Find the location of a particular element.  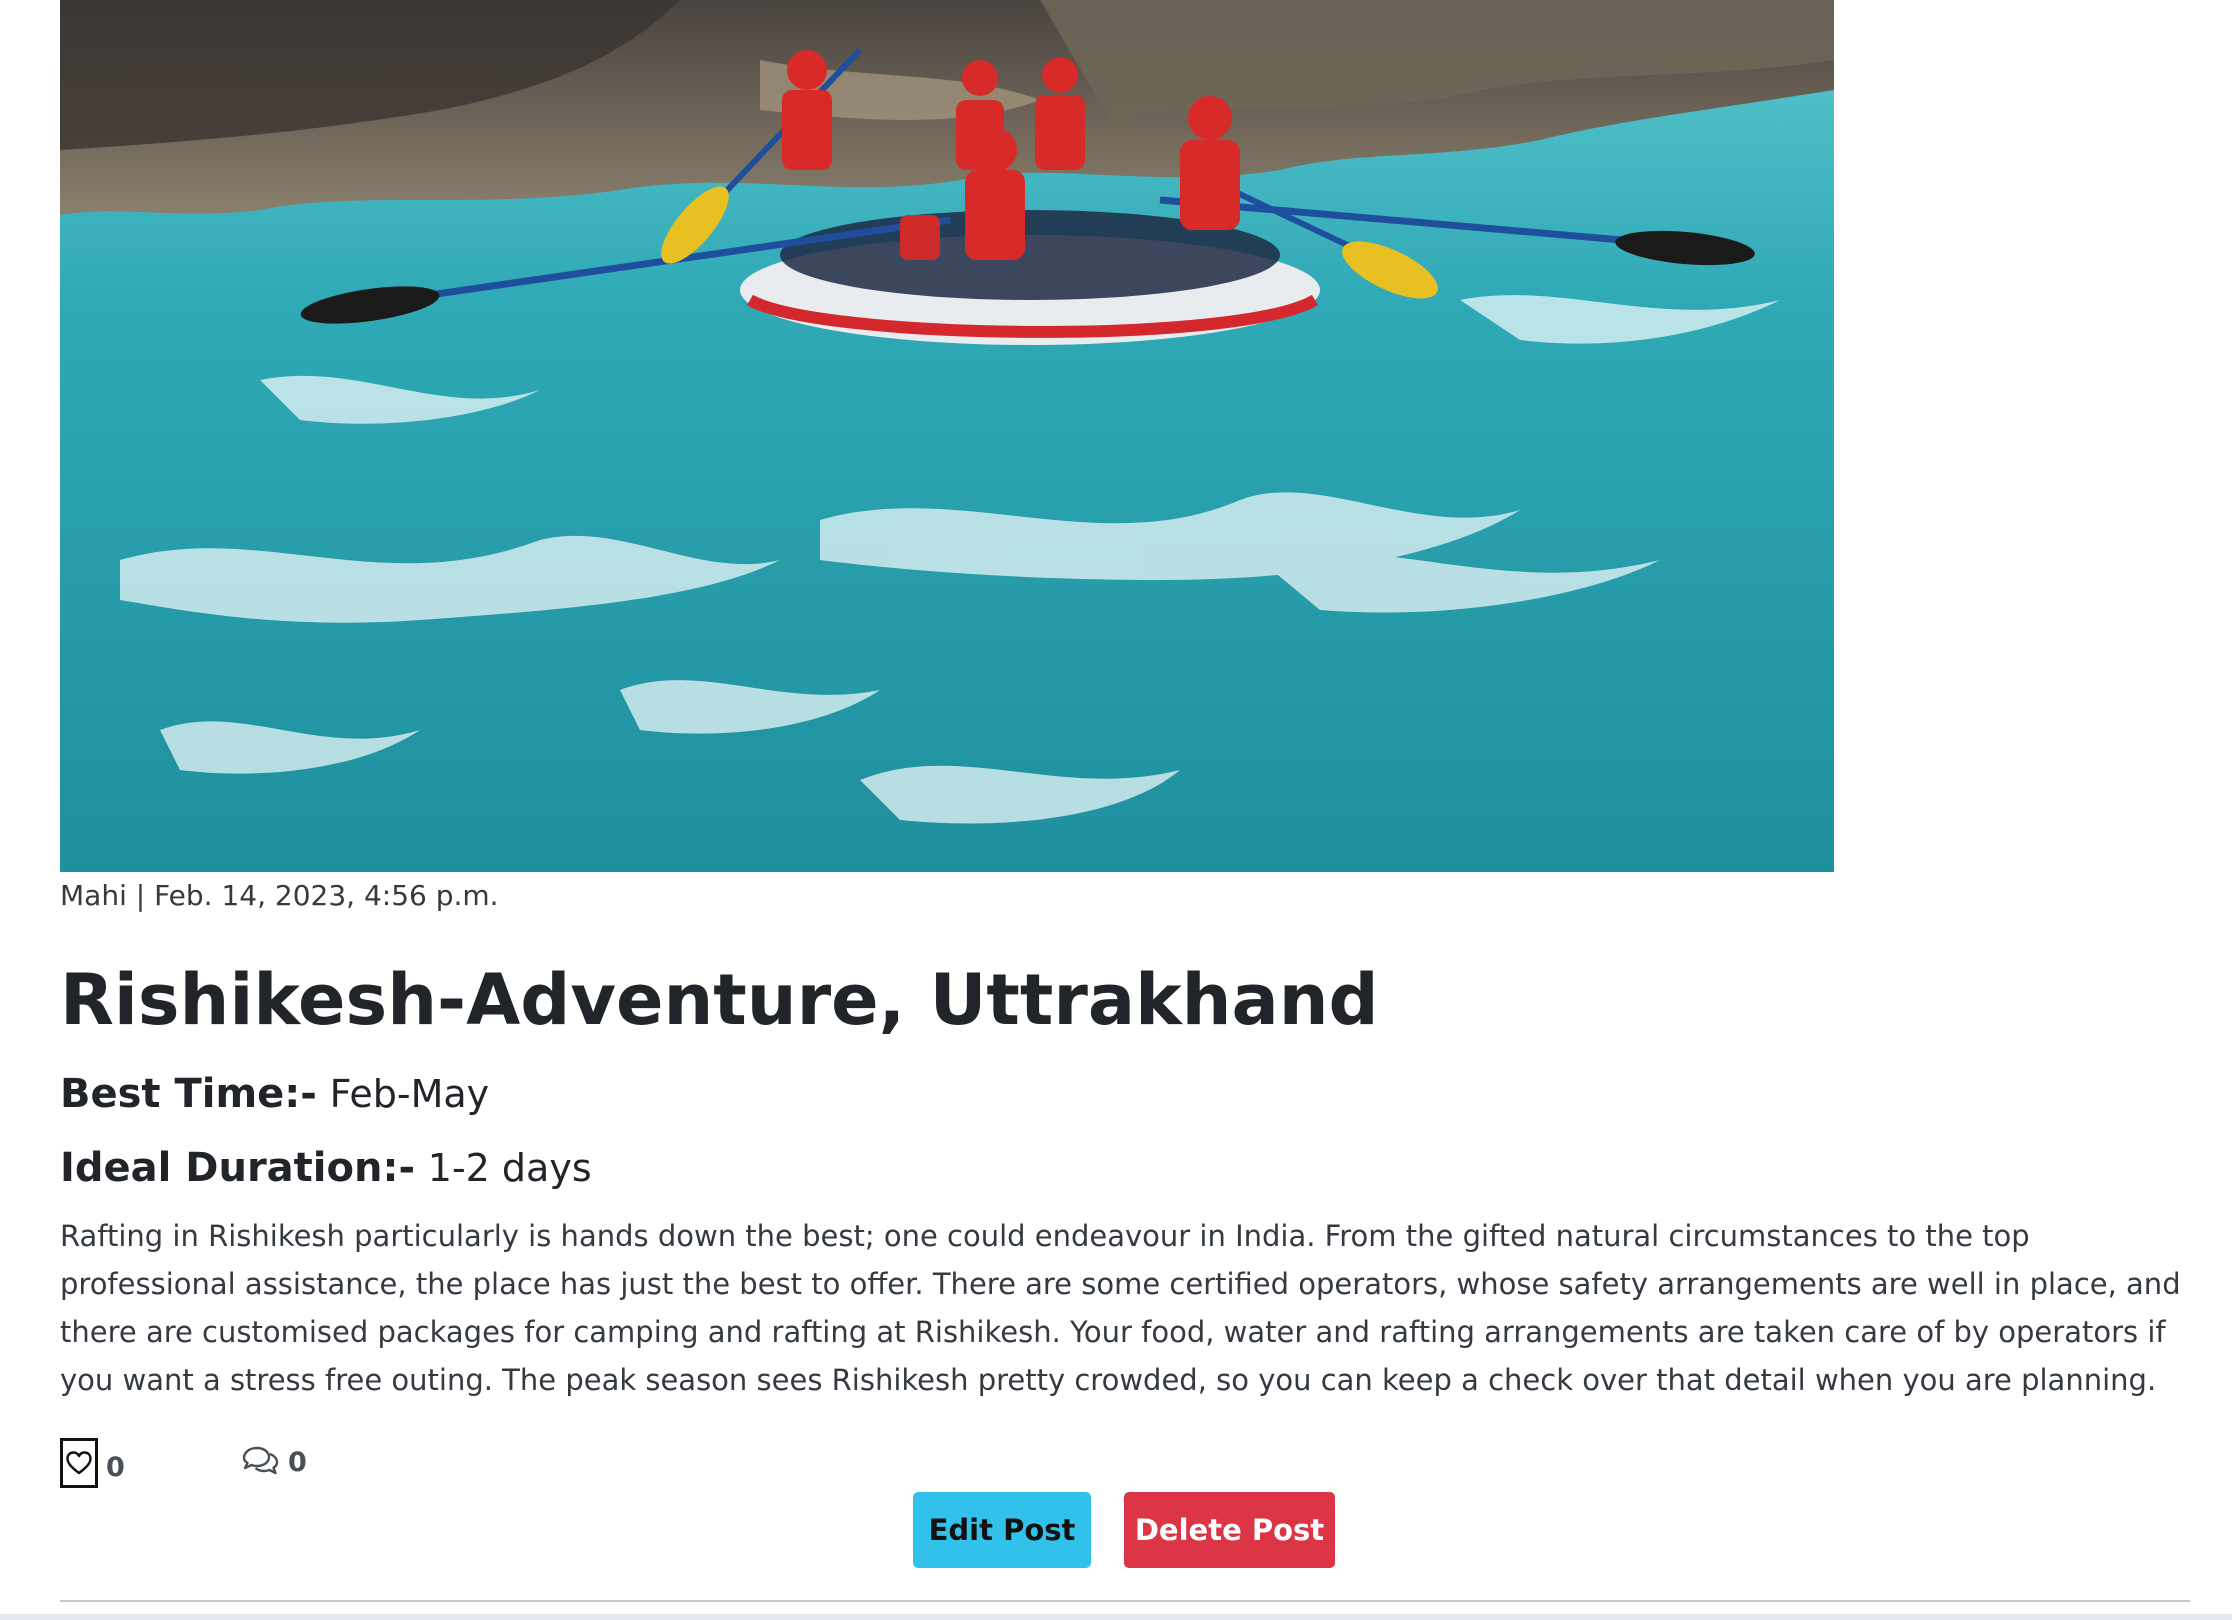

ideal-duration: Ideal Duration:- 1-2 days is located at coordinates (326, 1168).